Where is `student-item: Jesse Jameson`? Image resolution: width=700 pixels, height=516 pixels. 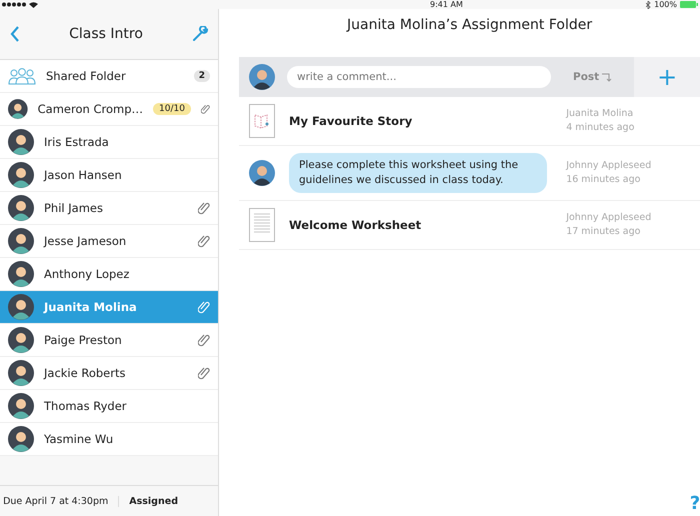 student-item: Jesse Jameson is located at coordinates (109, 241).